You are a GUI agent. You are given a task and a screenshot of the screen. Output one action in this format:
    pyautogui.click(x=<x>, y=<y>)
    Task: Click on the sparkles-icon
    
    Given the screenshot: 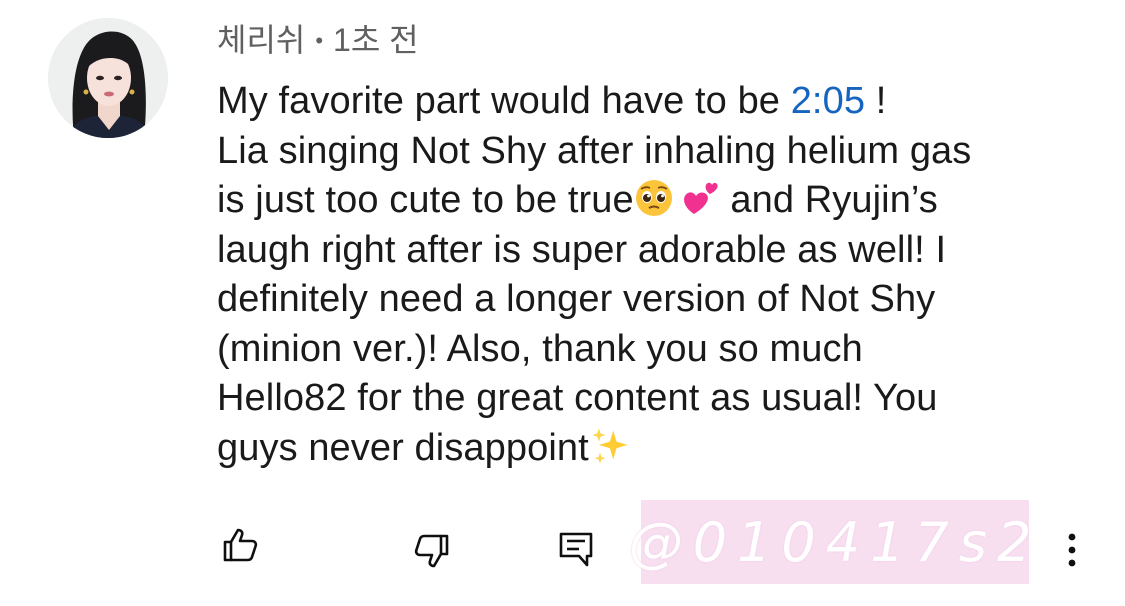 What is the action you would take?
    pyautogui.click(x=610, y=445)
    